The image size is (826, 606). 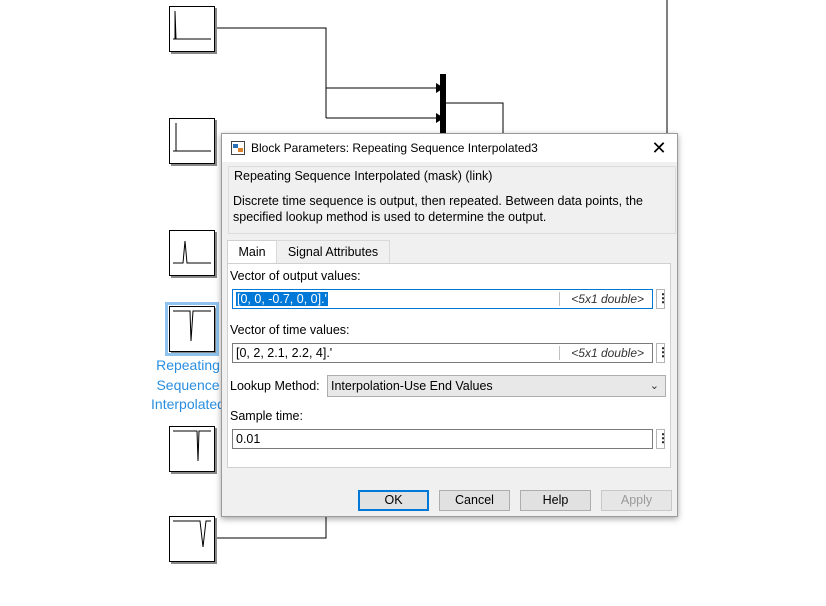 I want to click on cancel-button: Cancel, so click(x=474, y=500).